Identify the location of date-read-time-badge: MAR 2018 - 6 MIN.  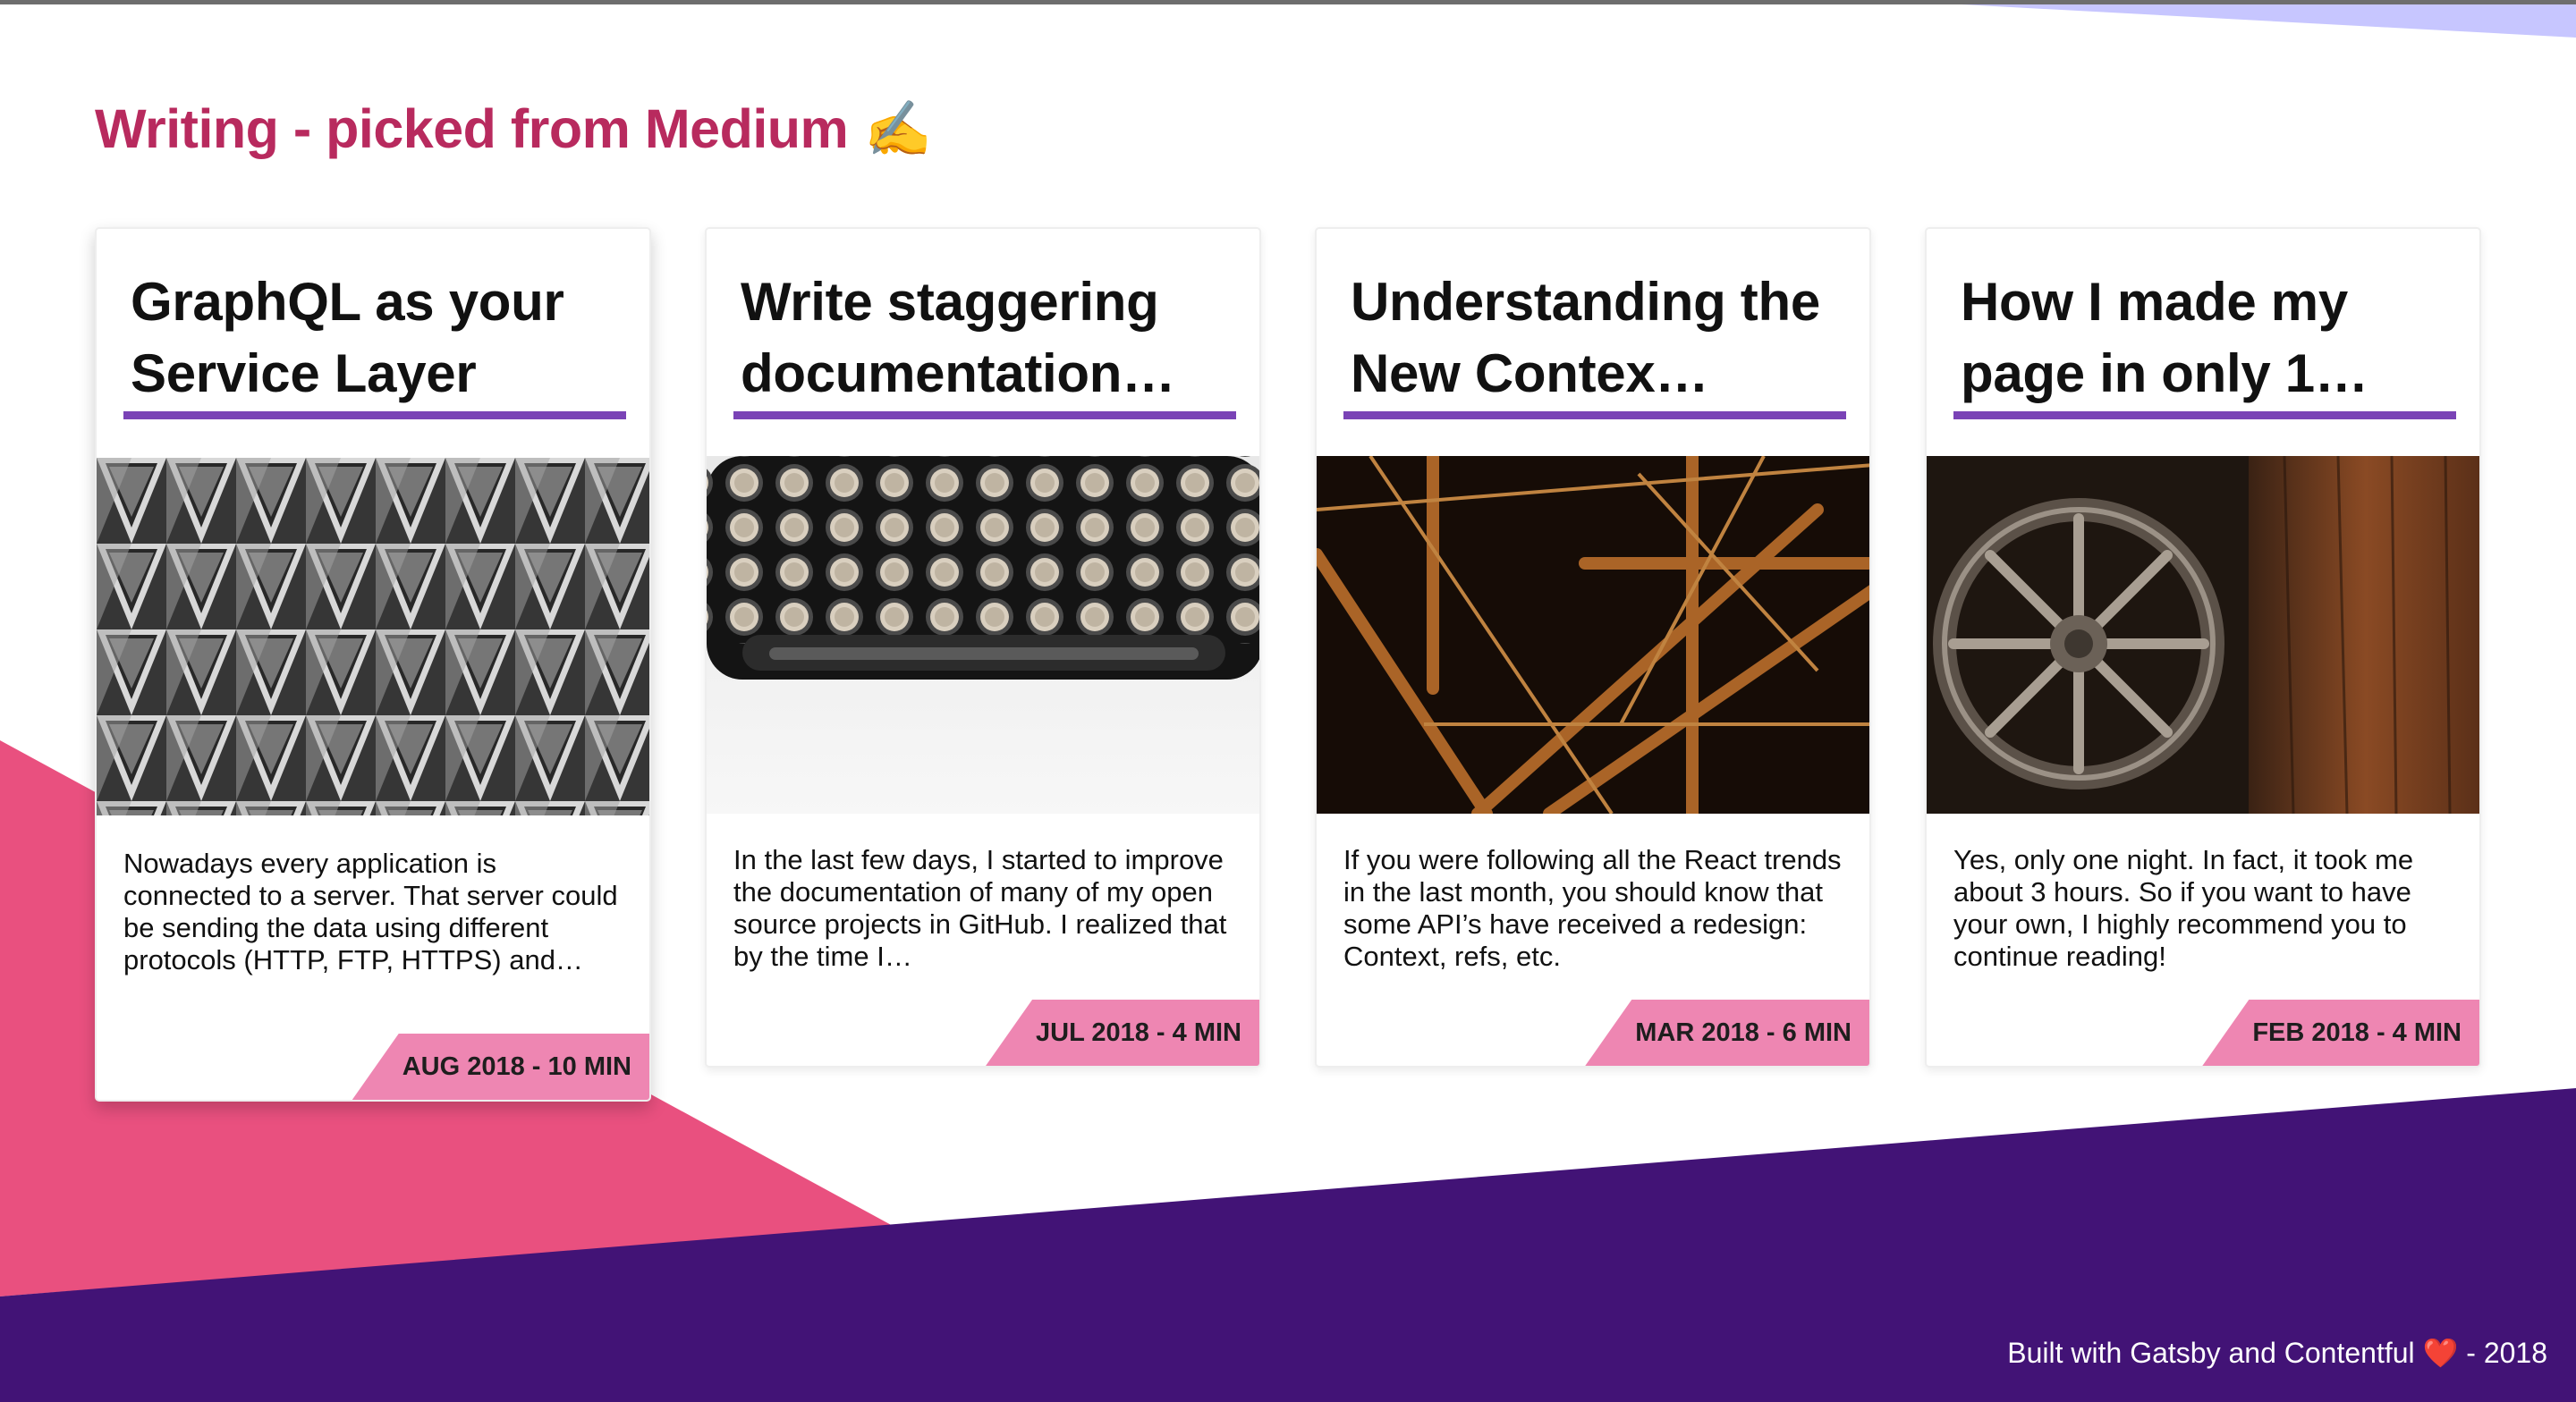
(1727, 1033).